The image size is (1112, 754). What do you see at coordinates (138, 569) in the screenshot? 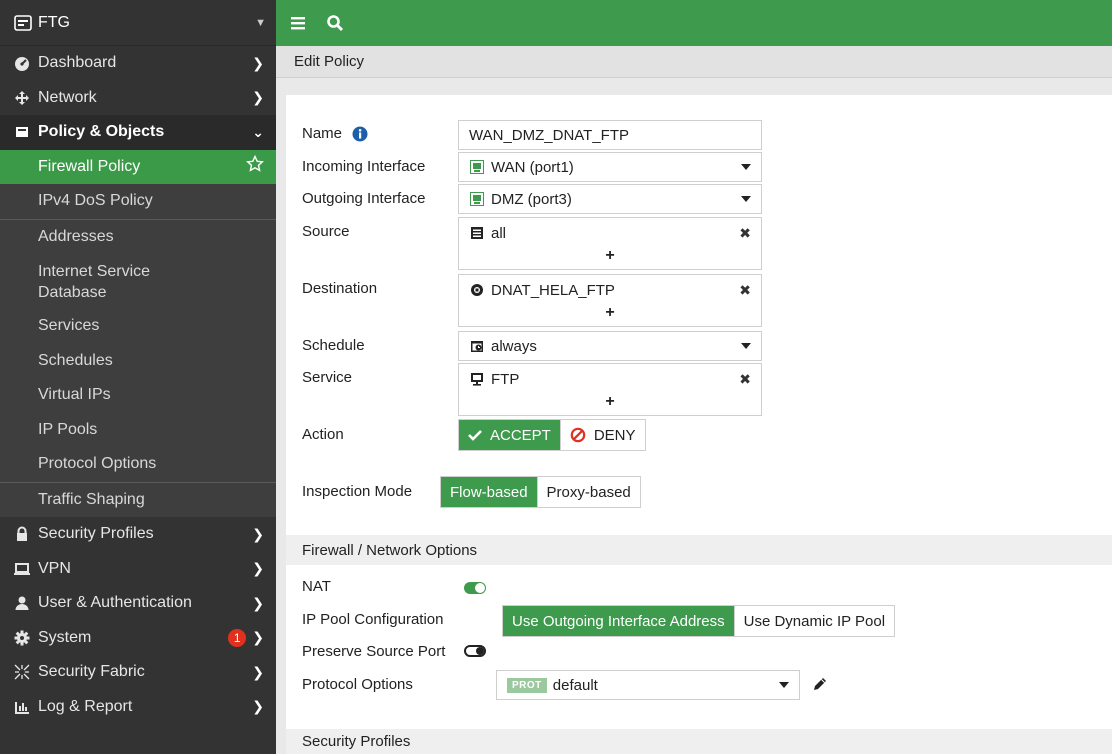
I see `sidebar-item-vpn: VPN ❯` at bounding box center [138, 569].